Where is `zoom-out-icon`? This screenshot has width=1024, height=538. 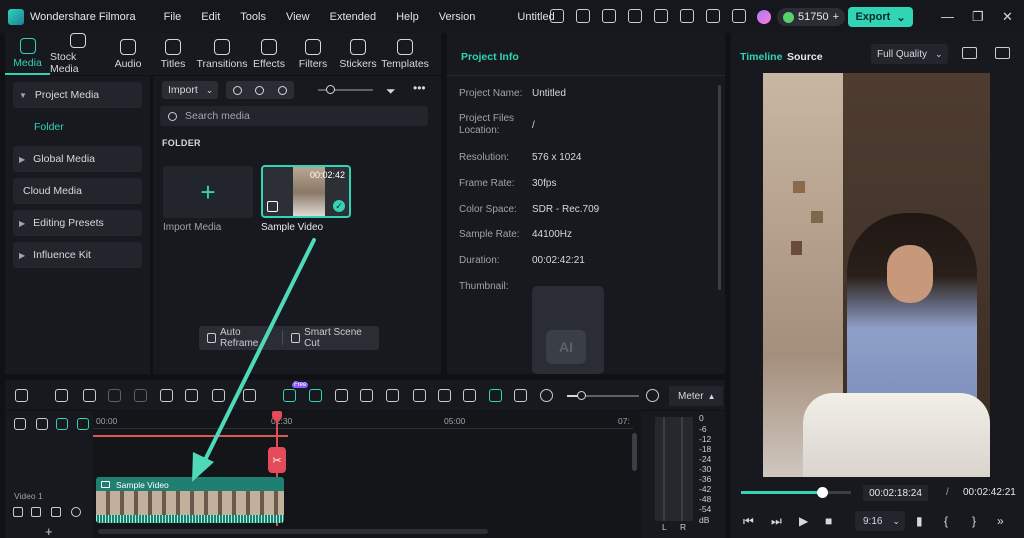 zoom-out-icon is located at coordinates (546, 395).